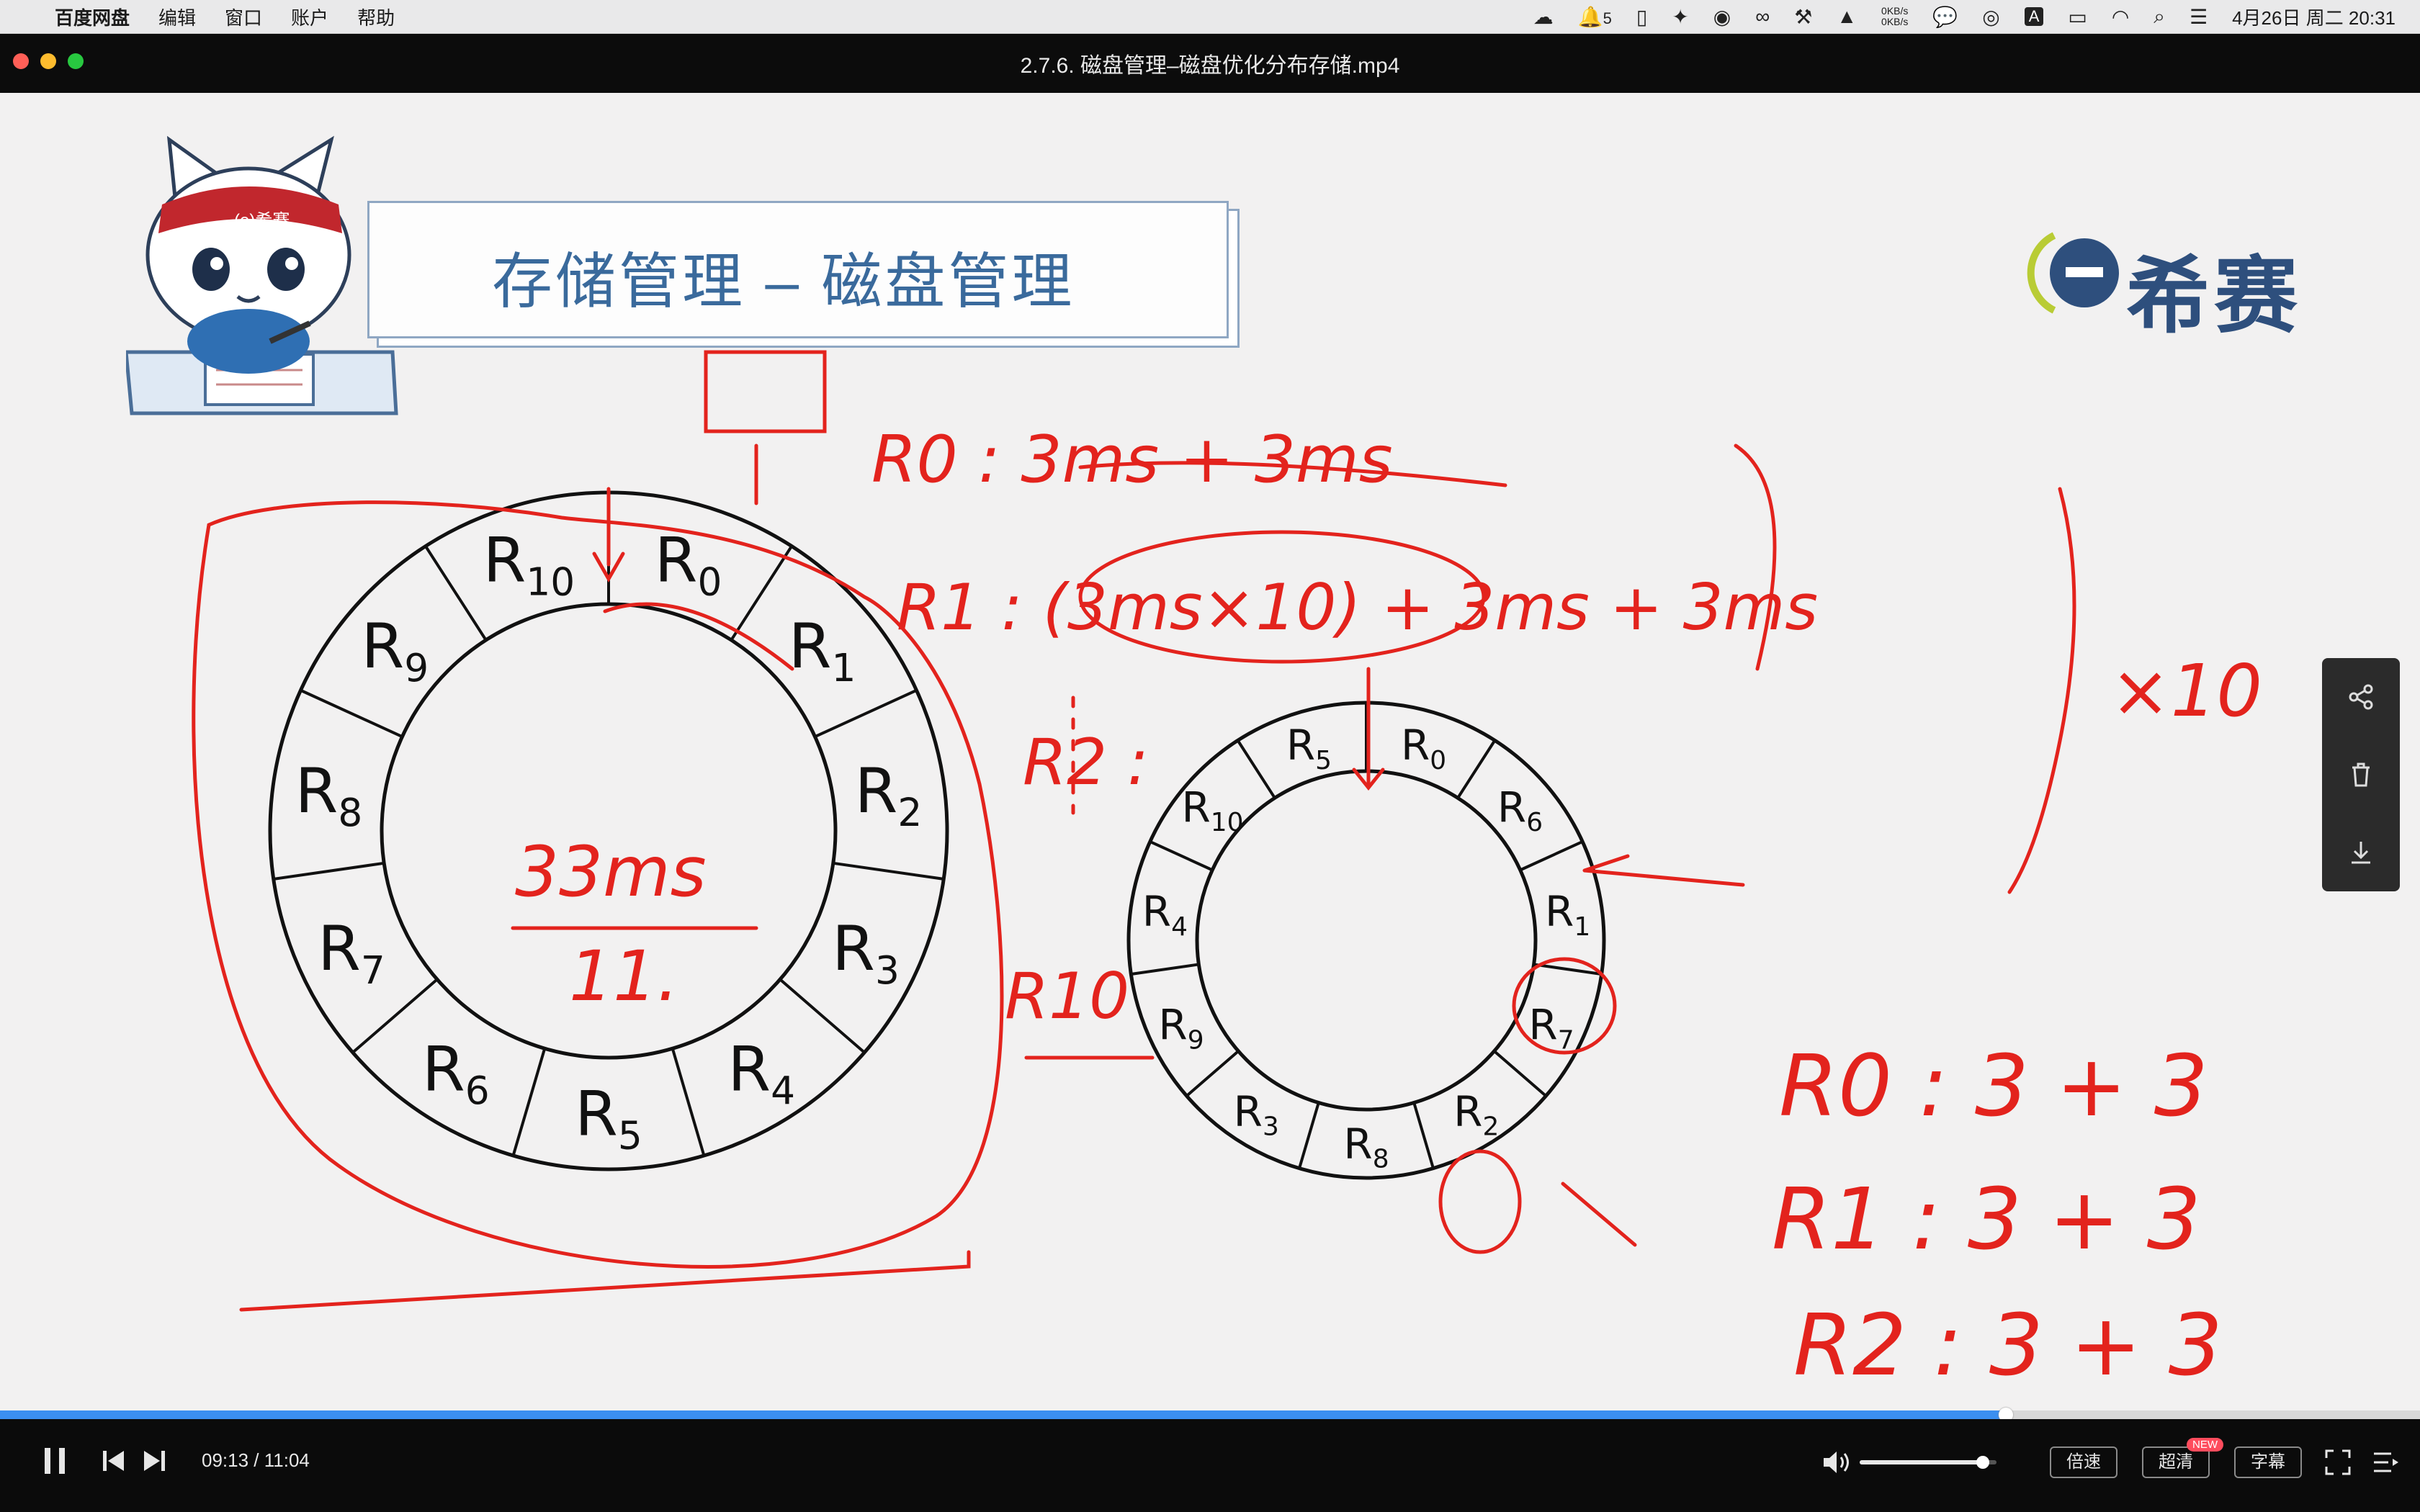 The width and height of the screenshot is (2420, 1512). I want to click on menu-help: 帮助, so click(376, 17).